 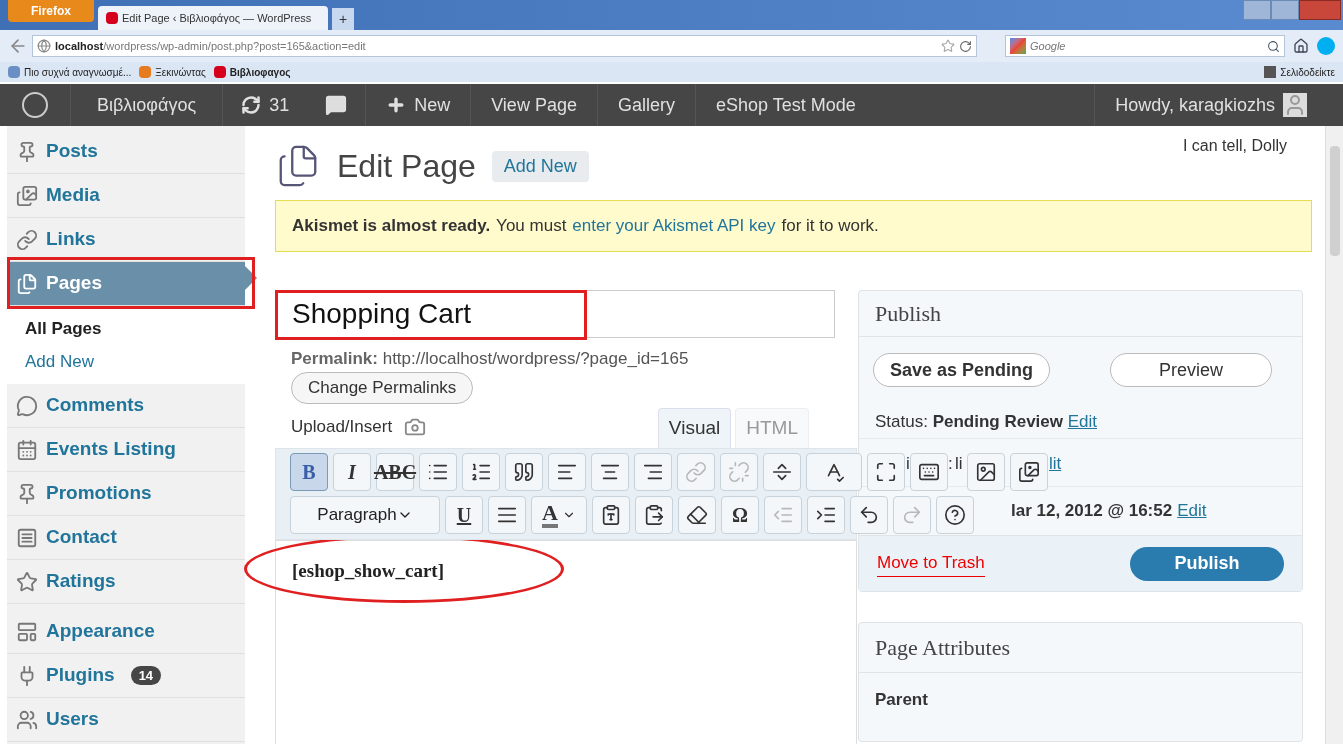 What do you see at coordinates (1234, 146) in the screenshot?
I see `dolly-quote: I can tell, Dolly` at bounding box center [1234, 146].